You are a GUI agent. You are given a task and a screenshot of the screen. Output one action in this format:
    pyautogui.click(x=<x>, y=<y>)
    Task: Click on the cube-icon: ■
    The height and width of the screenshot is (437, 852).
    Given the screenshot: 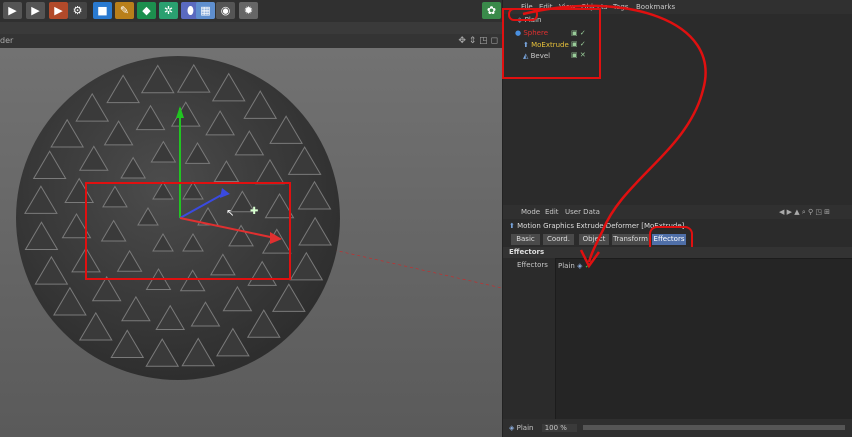 What is the action you would take?
    pyautogui.click(x=102, y=10)
    